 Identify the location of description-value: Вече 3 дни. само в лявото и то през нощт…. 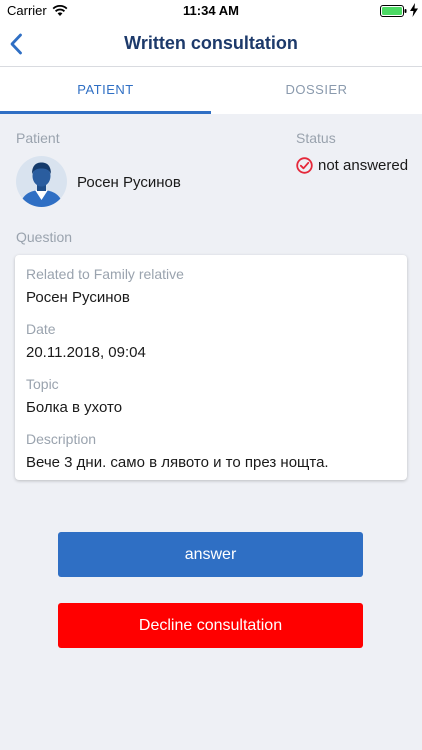
(177, 462).